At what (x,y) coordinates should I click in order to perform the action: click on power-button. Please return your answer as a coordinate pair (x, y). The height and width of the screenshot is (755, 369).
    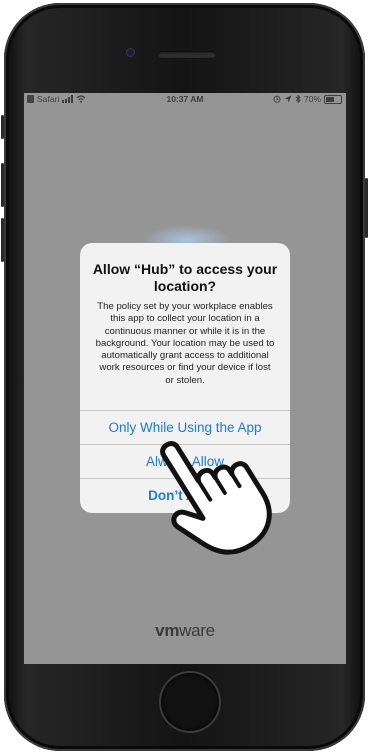
    Looking at the image, I should click on (366, 208).